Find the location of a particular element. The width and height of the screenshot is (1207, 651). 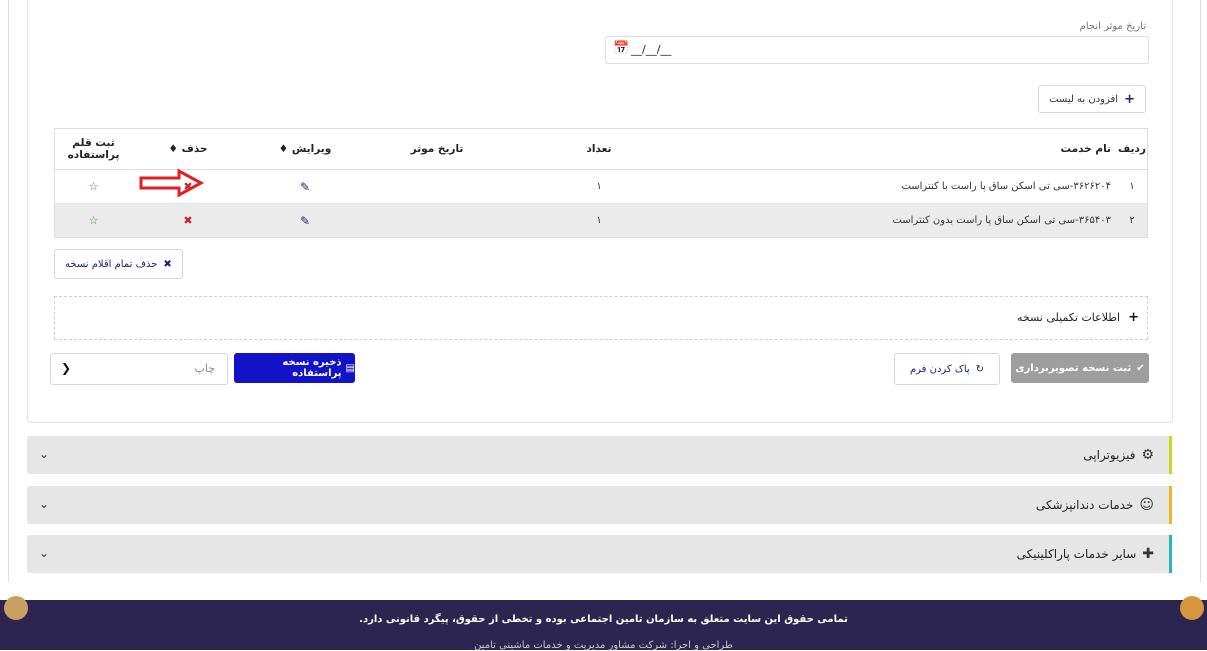

refresh-icon: ↻ is located at coordinates (980, 369).